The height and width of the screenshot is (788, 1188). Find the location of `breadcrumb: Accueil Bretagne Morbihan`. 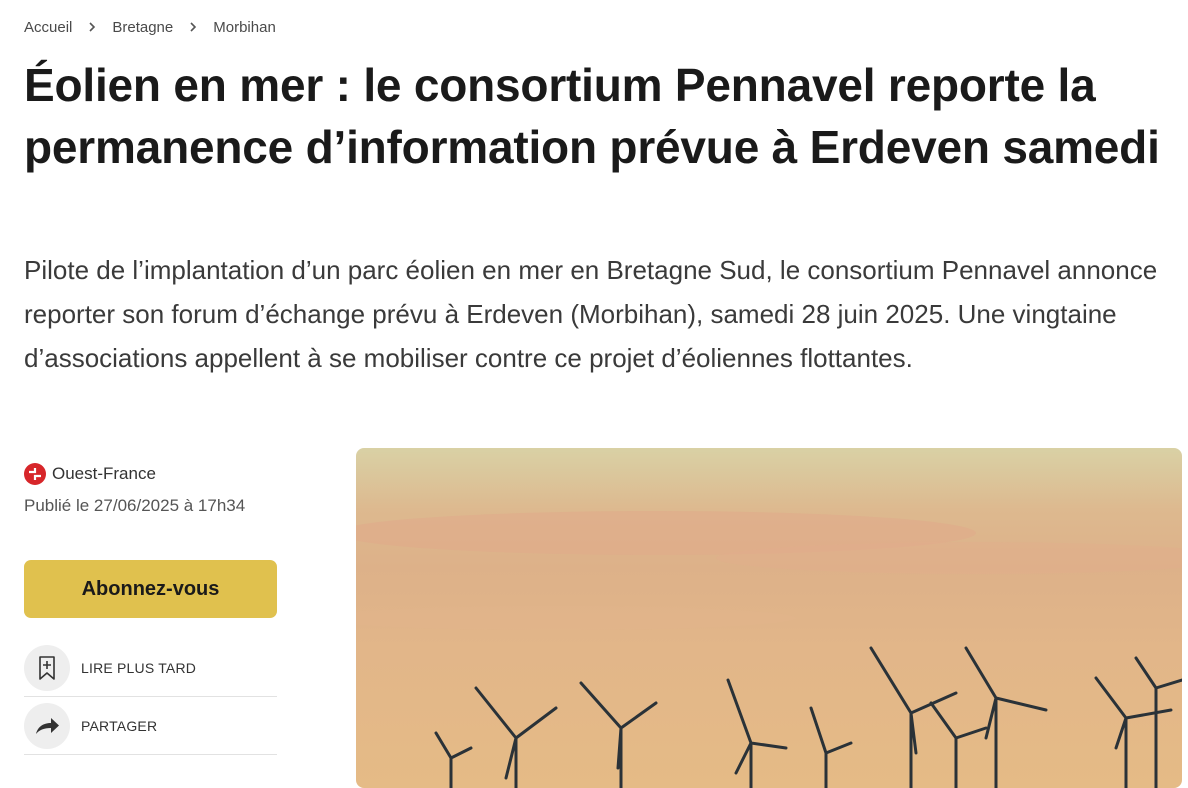

breadcrumb: Accueil Bretagne Morbihan is located at coordinates (150, 27).